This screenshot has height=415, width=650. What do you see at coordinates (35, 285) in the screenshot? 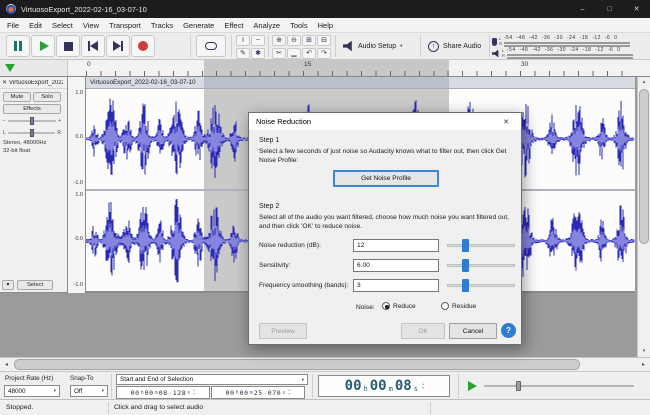
I see `select-button: Select` at bounding box center [35, 285].